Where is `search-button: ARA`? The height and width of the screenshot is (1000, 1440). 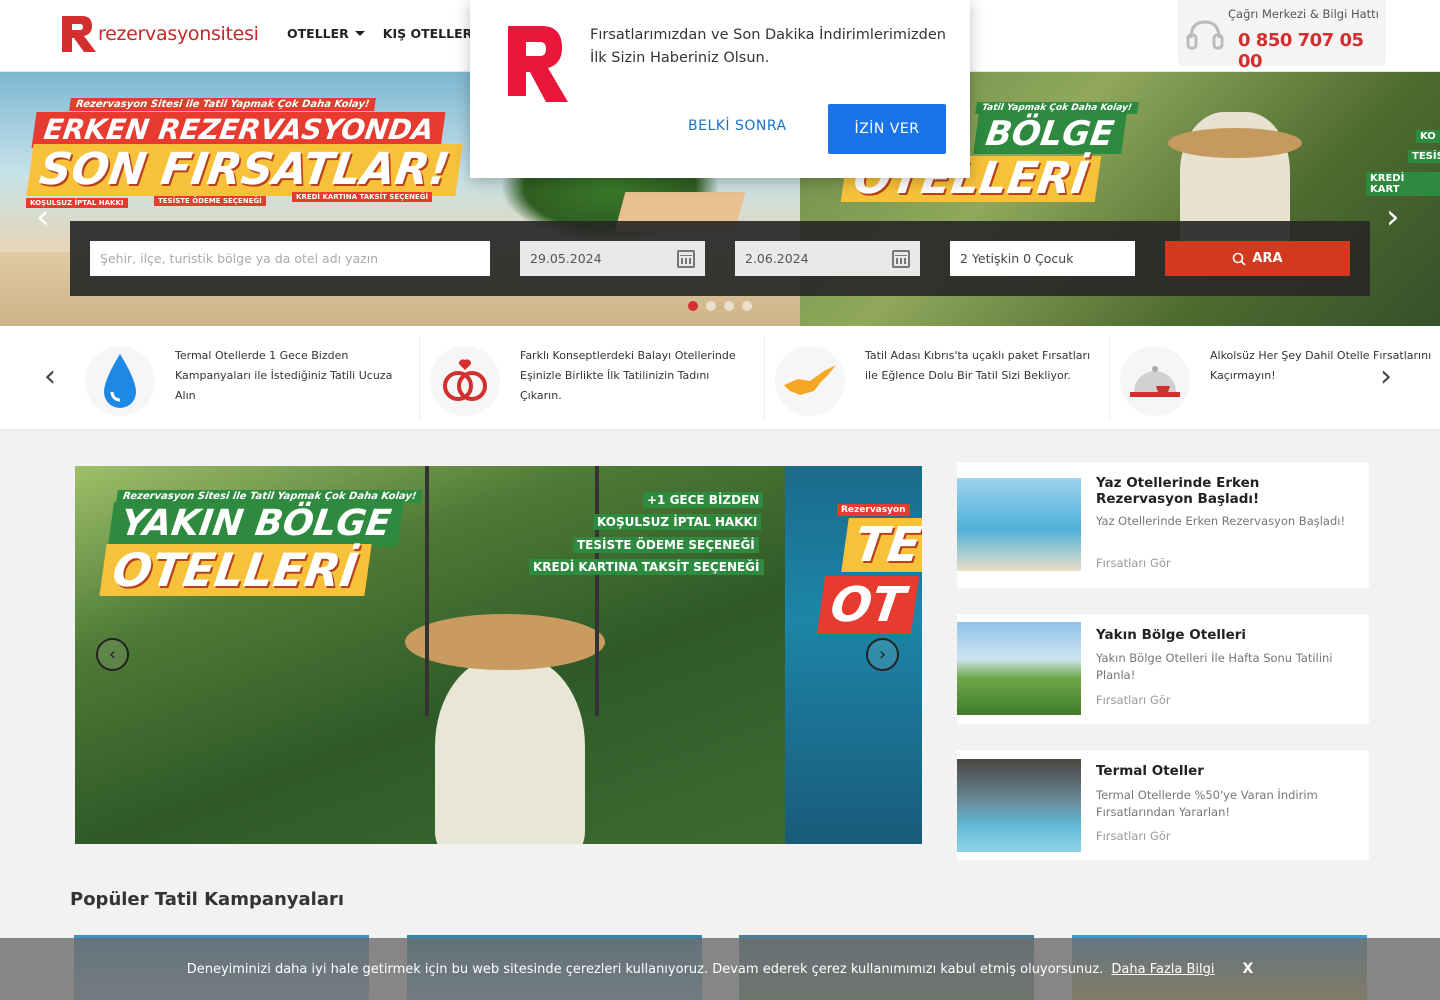
search-button: ARA is located at coordinates (1257, 258).